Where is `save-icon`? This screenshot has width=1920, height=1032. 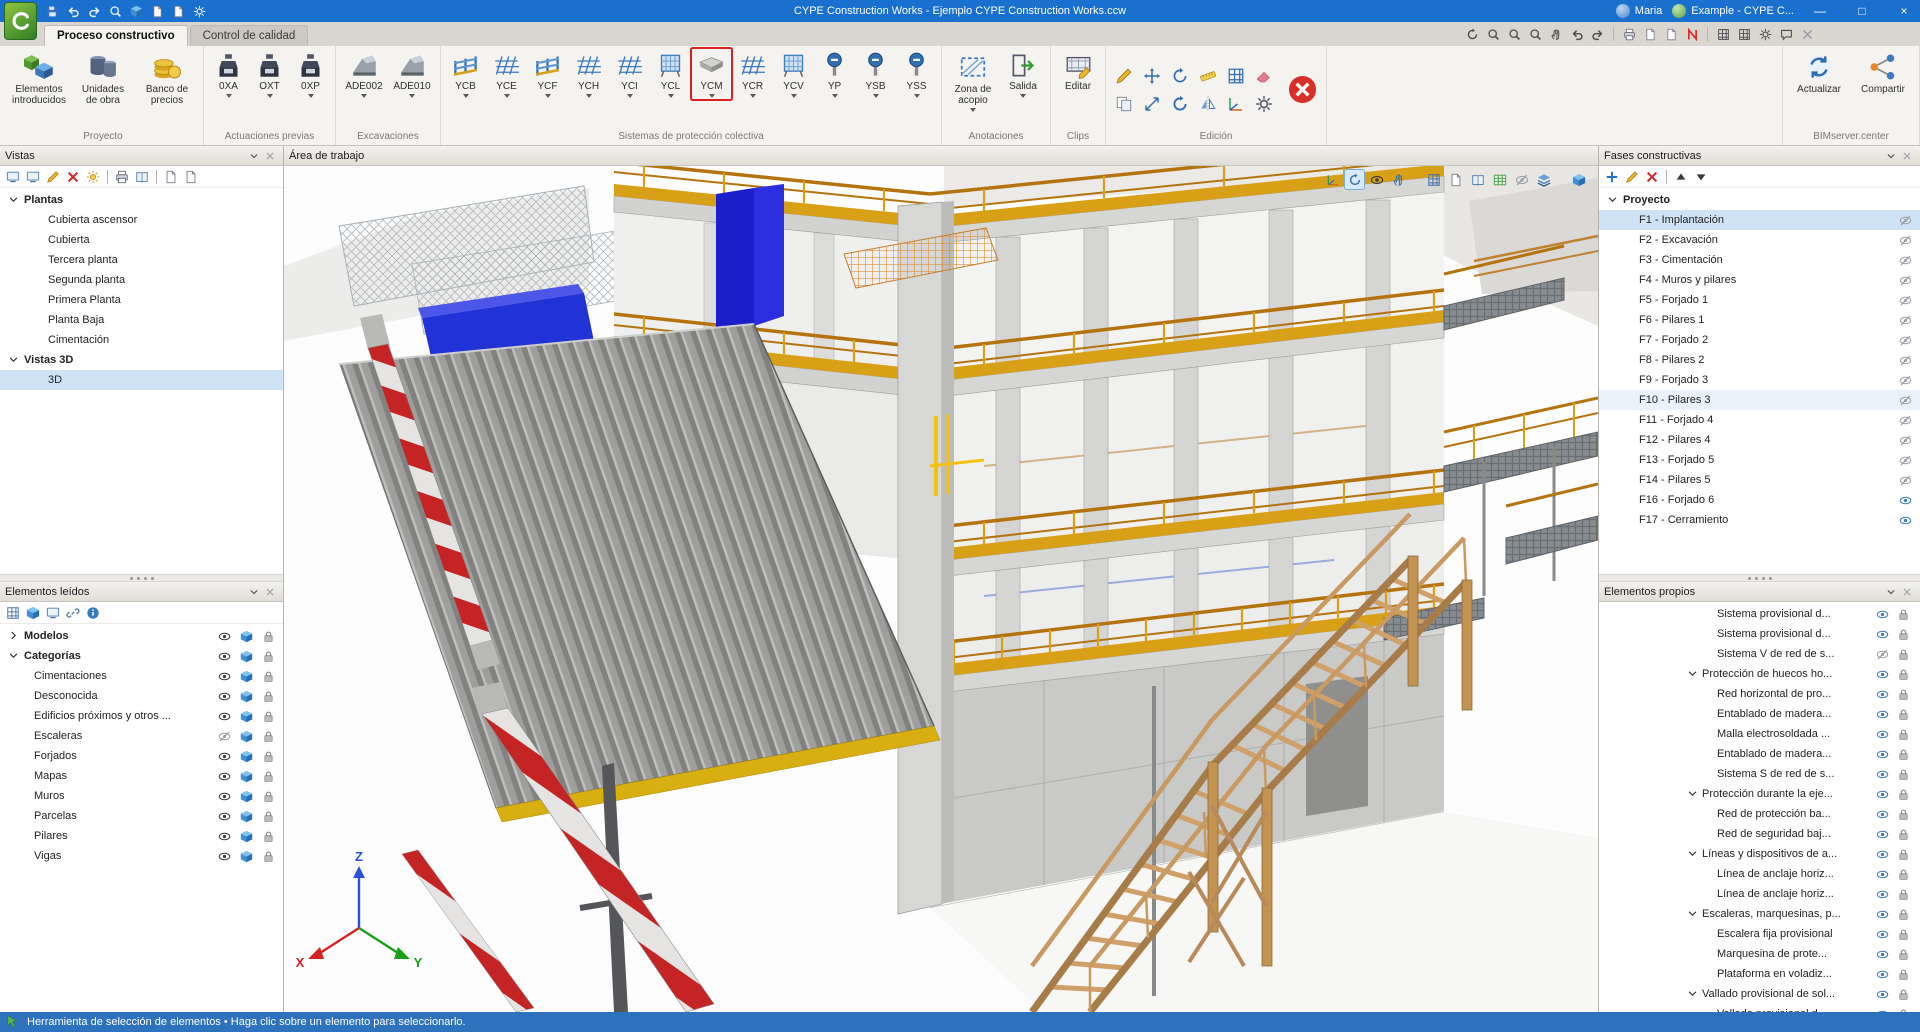
save-icon is located at coordinates (52, 11).